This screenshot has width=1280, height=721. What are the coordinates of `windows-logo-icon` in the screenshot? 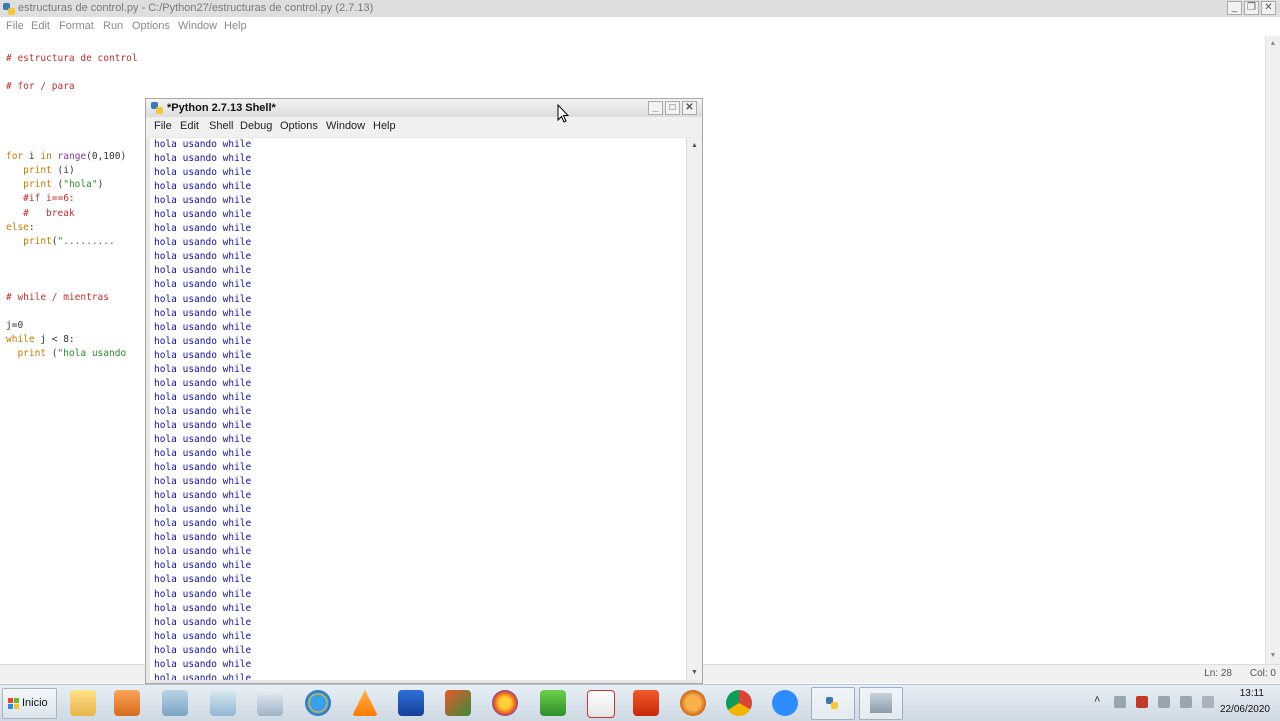 It's located at (13, 703).